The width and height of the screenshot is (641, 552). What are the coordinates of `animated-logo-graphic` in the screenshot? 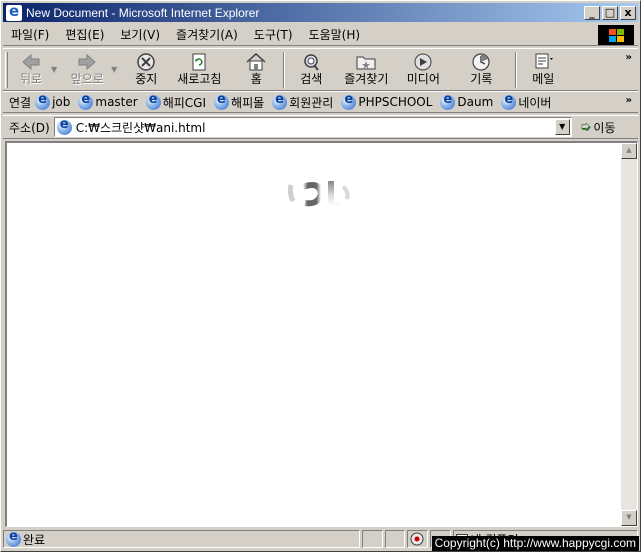 It's located at (318, 201).